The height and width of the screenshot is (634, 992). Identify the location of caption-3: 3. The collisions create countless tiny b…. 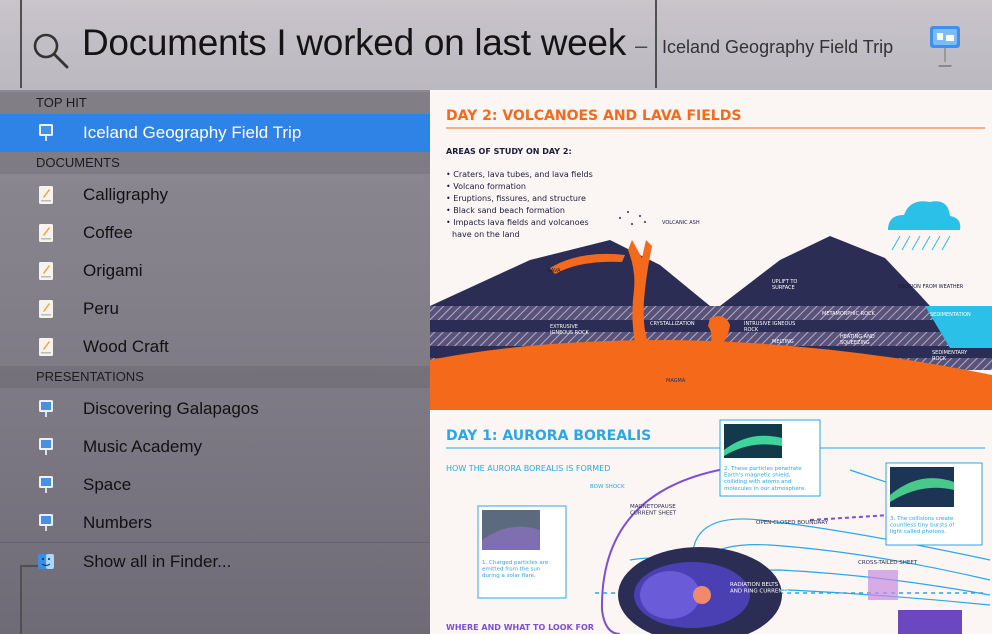
(922, 525).